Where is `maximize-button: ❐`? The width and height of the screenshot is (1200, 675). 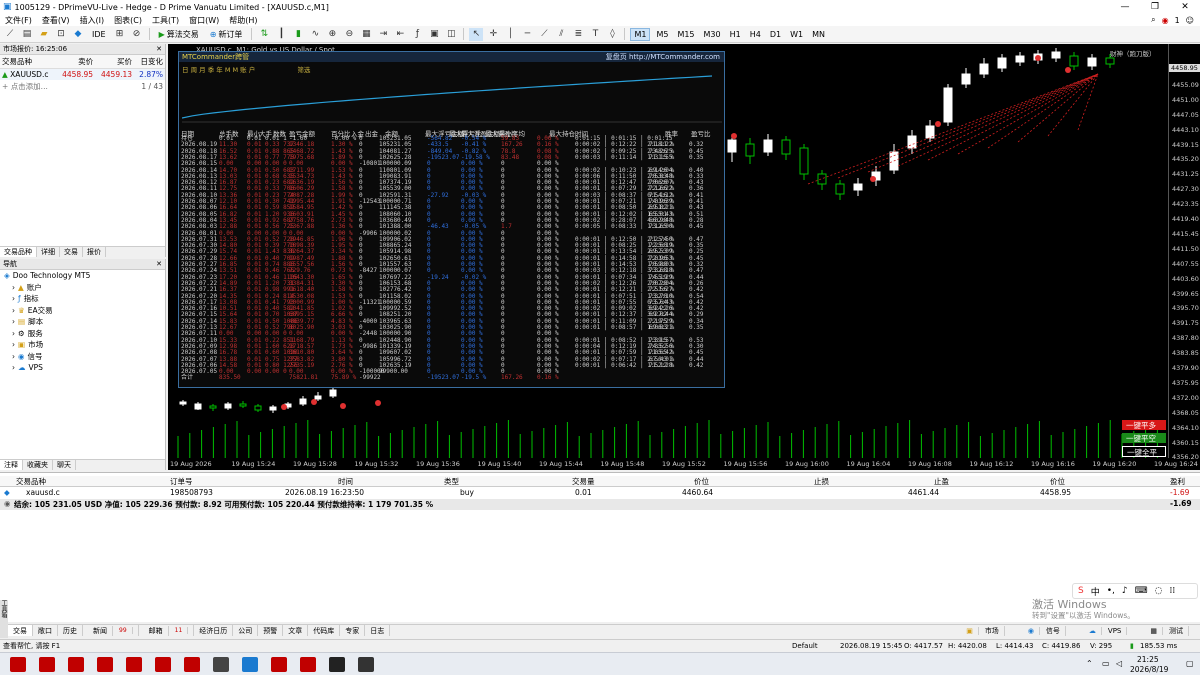
maximize-button: ❐ is located at coordinates (1155, 7).